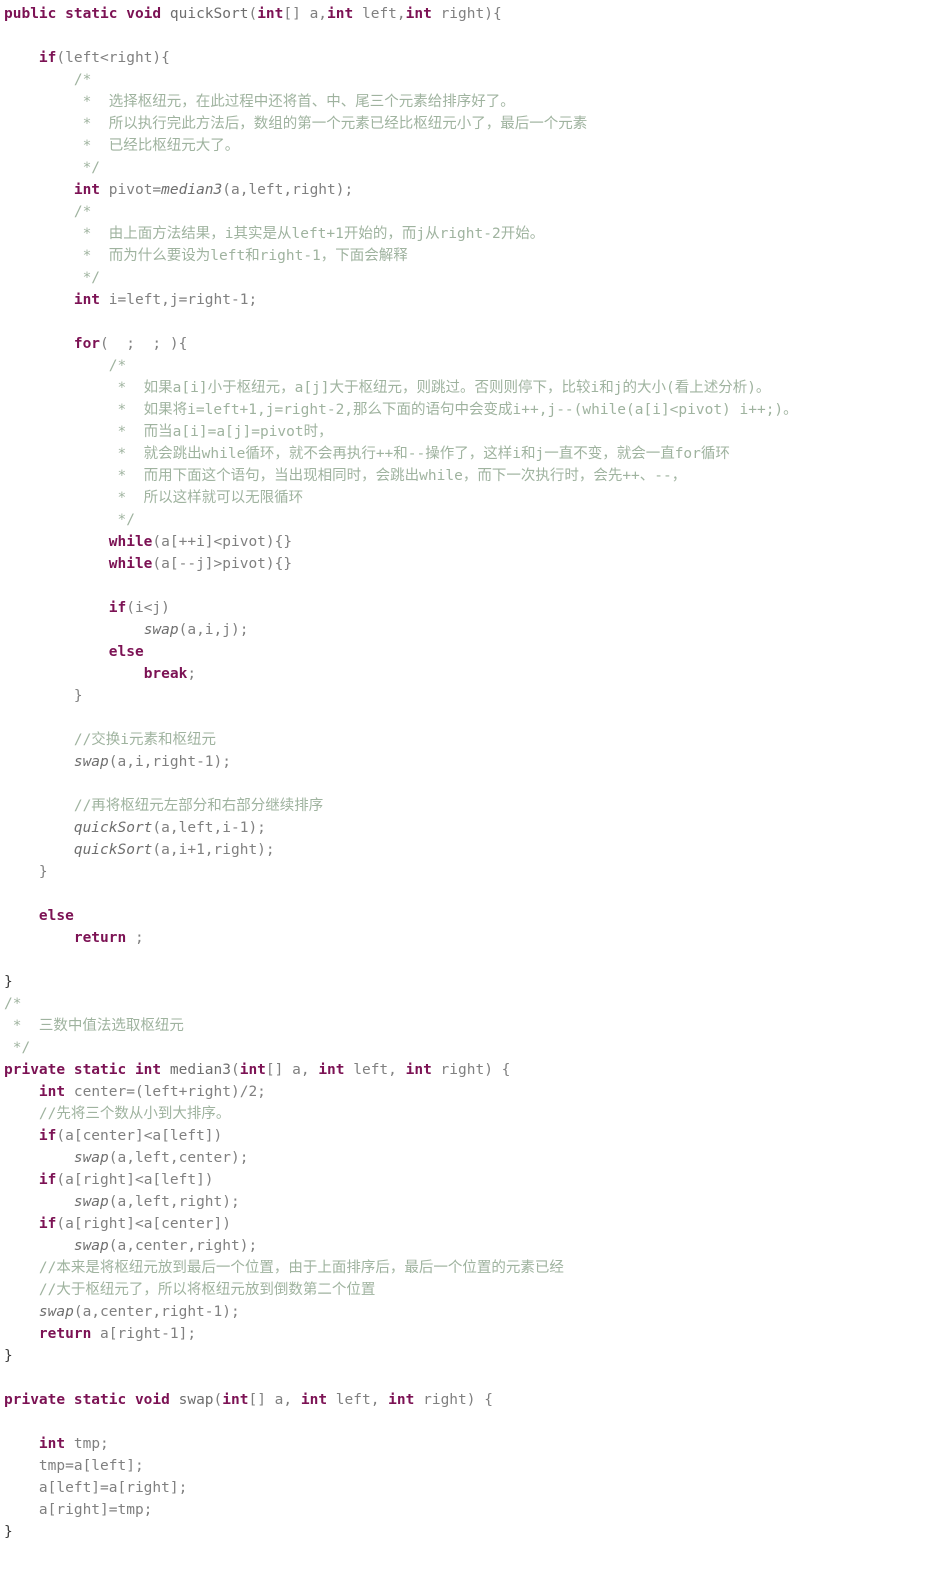 The height and width of the screenshot is (1585, 949). What do you see at coordinates (476, 432) in the screenshot?
I see `code-line: * 而当a[i]=a[j]=pivot时，` at bounding box center [476, 432].